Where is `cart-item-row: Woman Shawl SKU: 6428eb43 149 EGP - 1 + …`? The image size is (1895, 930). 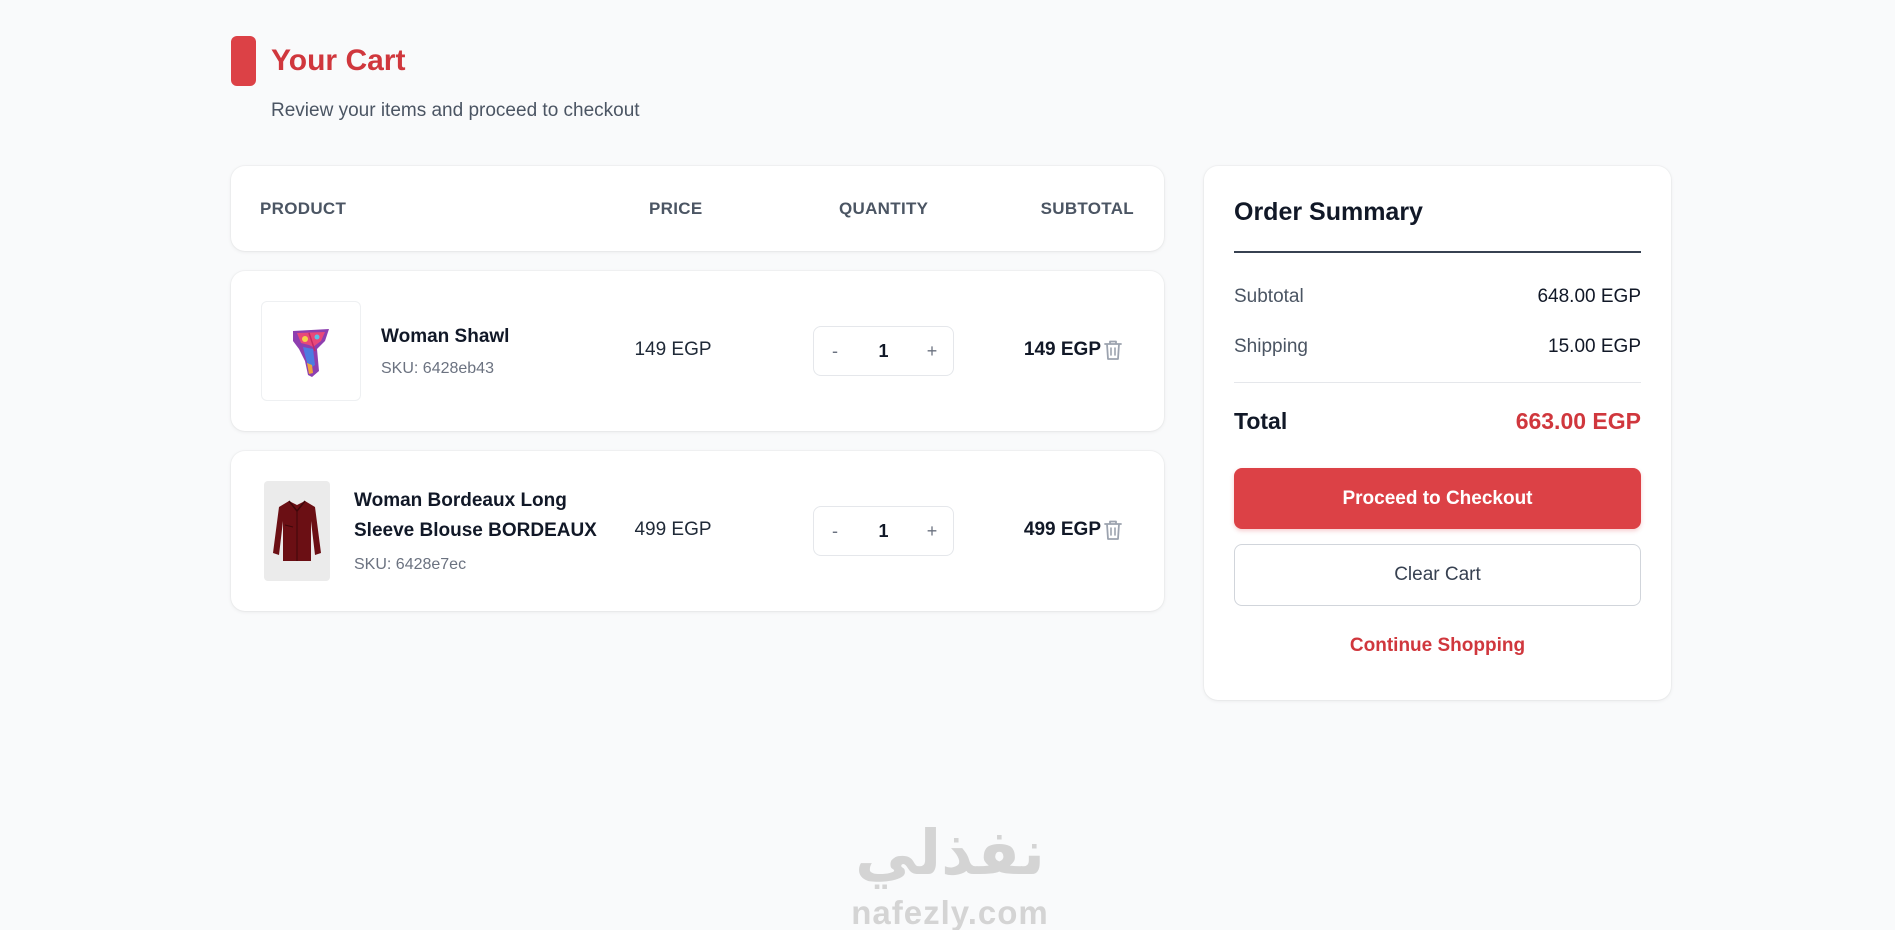 cart-item-row: Woman Shawl SKU: 6428eb43 149 EGP - 1 + … is located at coordinates (697, 351).